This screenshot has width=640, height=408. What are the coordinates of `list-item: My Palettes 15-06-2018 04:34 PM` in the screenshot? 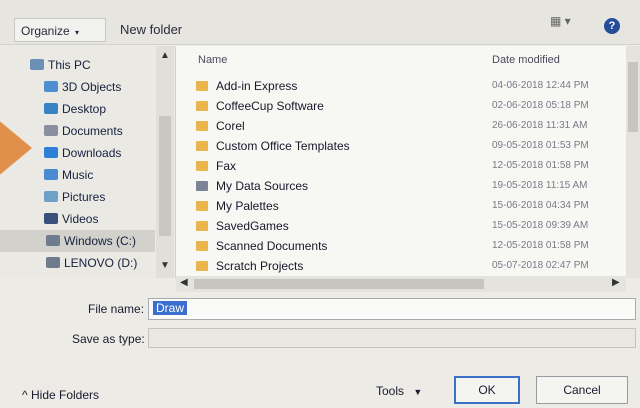 It's located at (401, 206).